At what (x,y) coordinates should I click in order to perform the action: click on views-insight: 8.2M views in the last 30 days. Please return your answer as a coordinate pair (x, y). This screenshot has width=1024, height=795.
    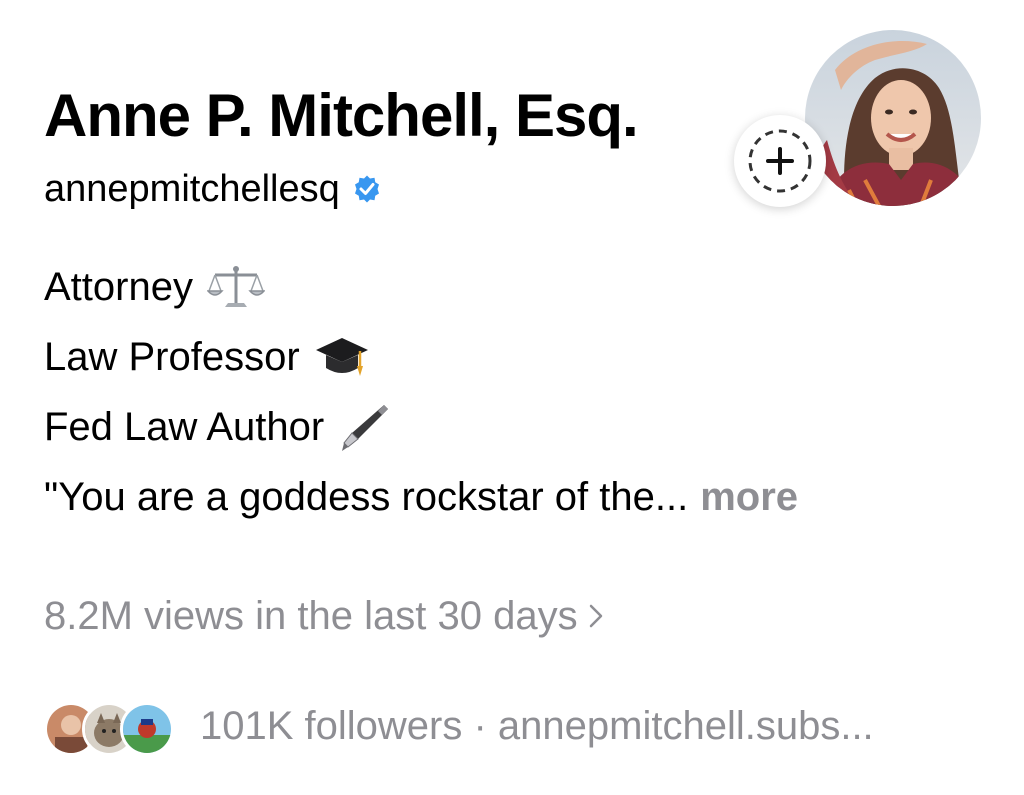
    Looking at the image, I should click on (324, 616).